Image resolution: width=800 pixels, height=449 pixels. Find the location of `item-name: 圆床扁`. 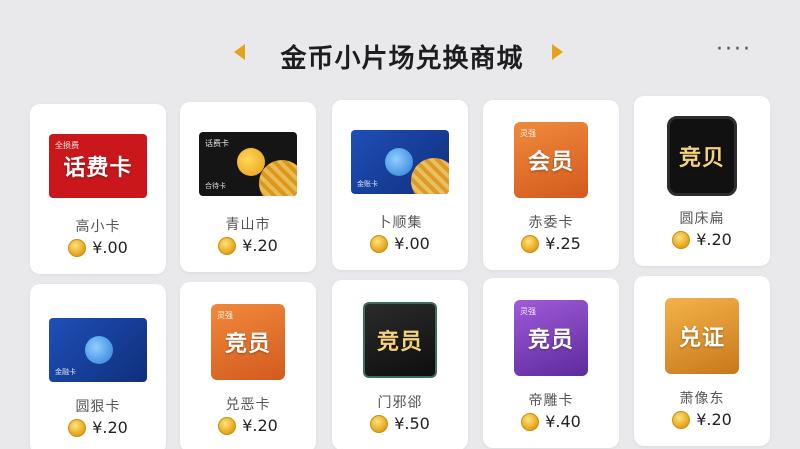

item-name: 圆床扁 is located at coordinates (702, 219).